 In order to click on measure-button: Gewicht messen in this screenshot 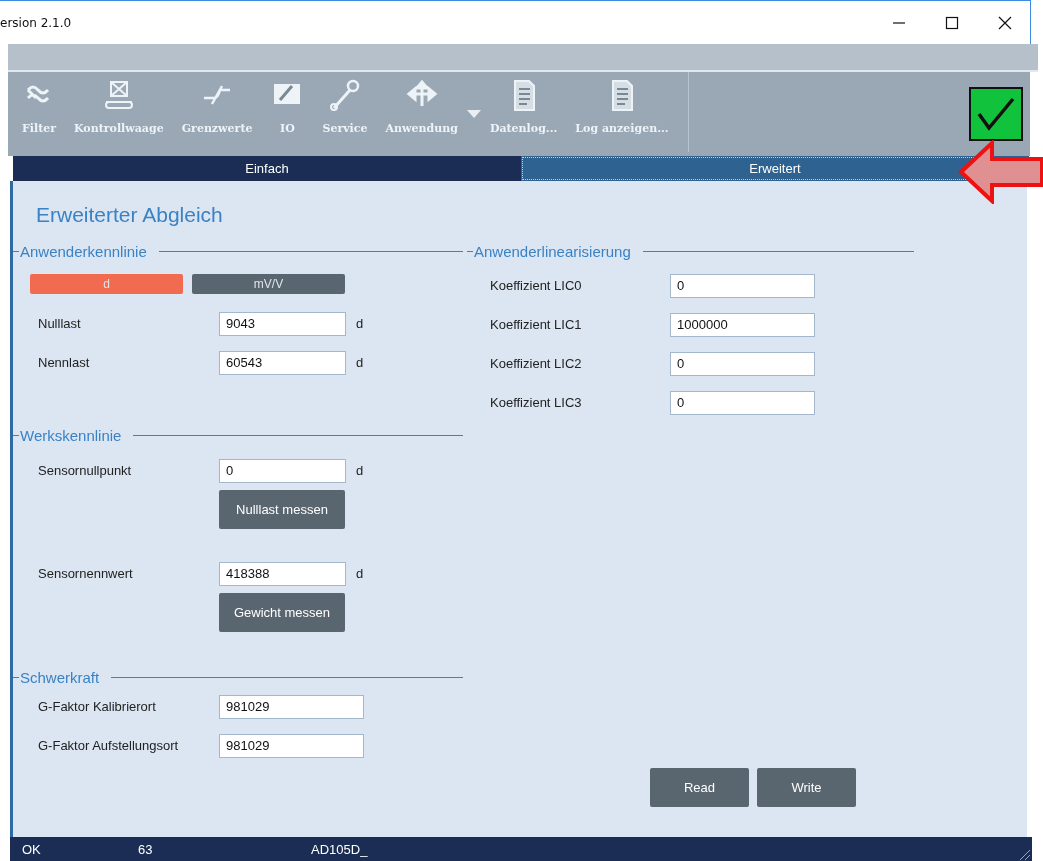, I will do `click(282, 612)`.